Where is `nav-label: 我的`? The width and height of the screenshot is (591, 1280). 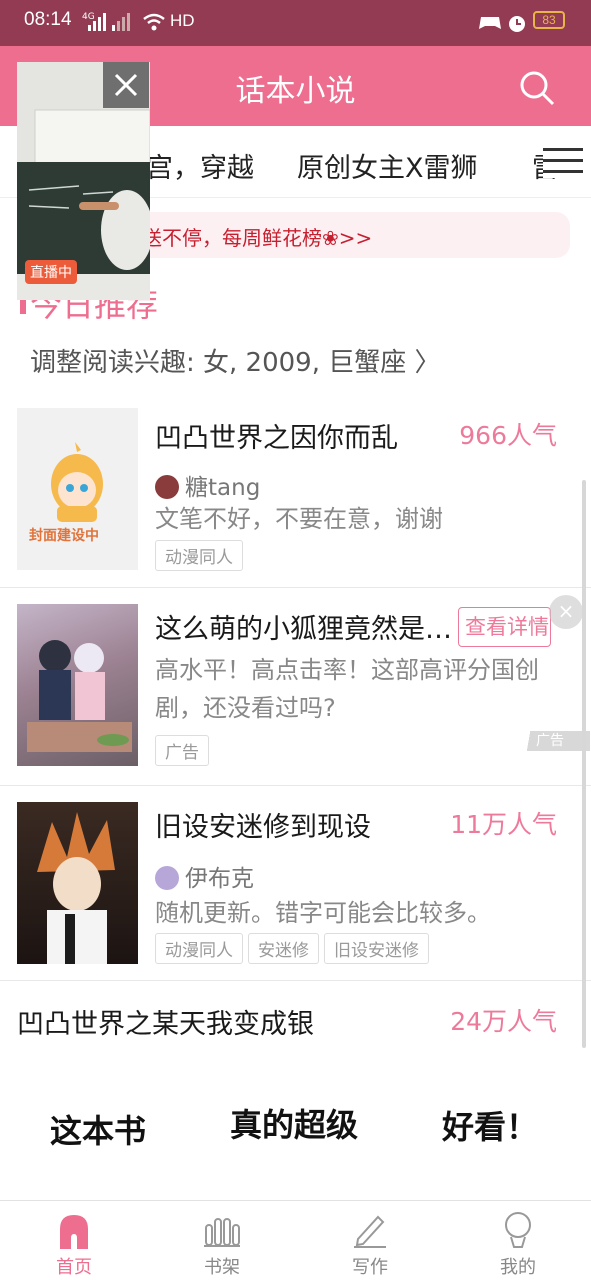 nav-label: 我的 is located at coordinates (518, 1267).